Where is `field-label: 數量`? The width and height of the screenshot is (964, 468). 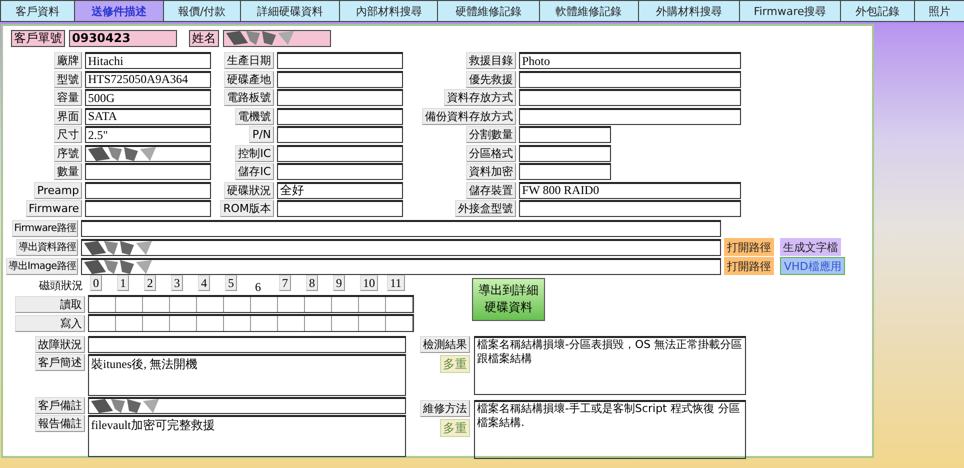 field-label: 數量 is located at coordinates (68, 171).